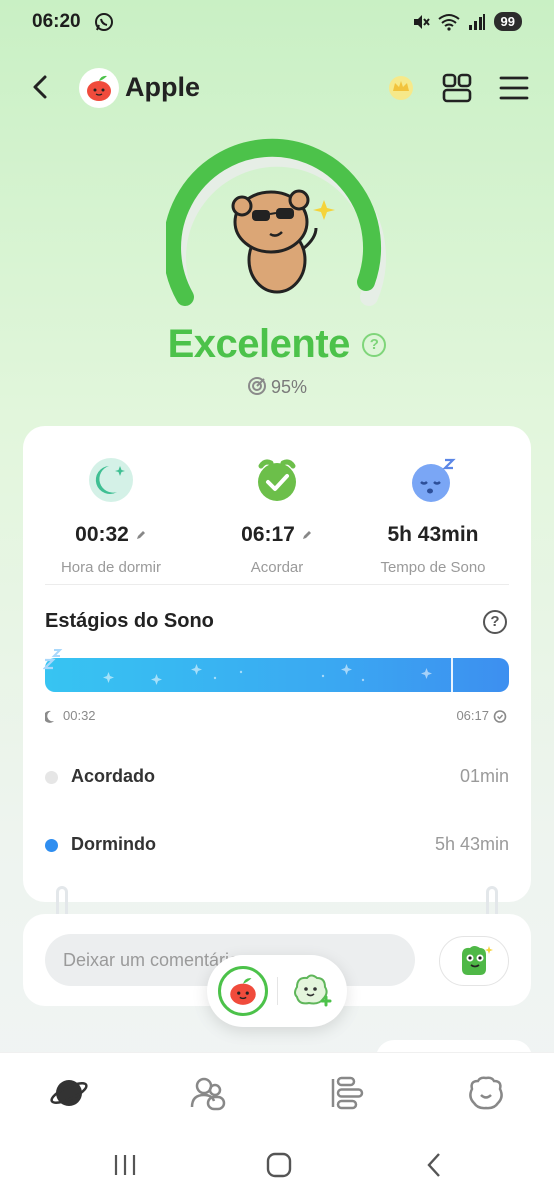  I want to click on stage-row-awake: Acordado 01min, so click(277, 777).